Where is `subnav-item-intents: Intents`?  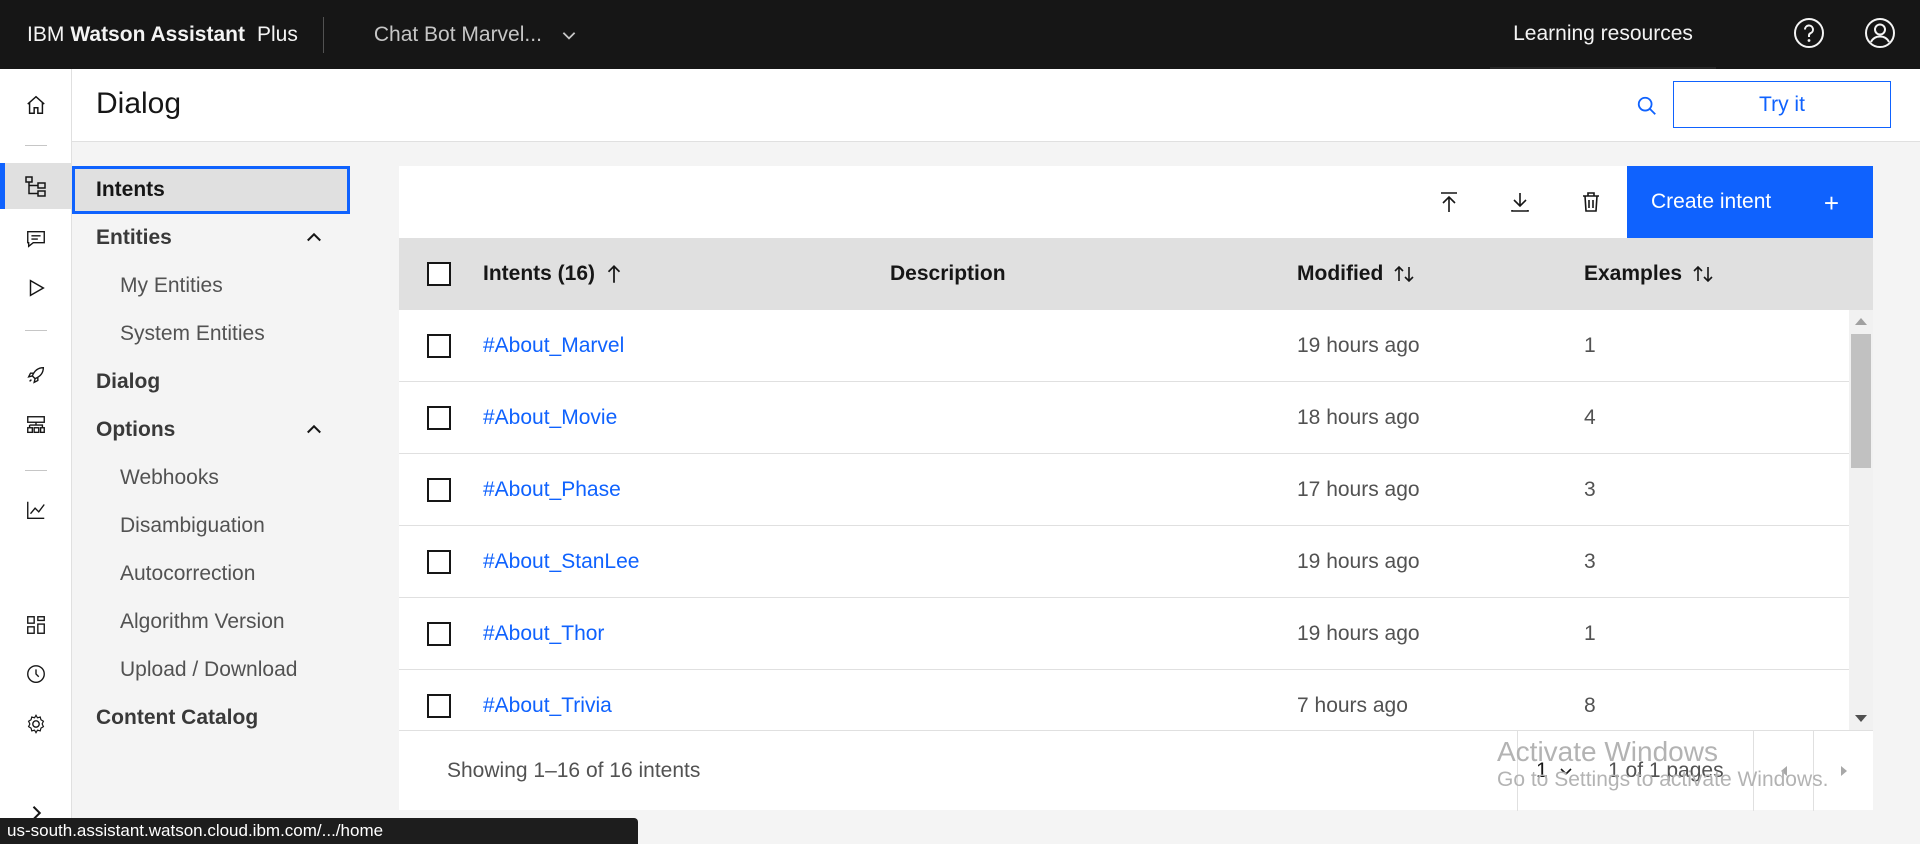
subnav-item-intents: Intents is located at coordinates (211, 190).